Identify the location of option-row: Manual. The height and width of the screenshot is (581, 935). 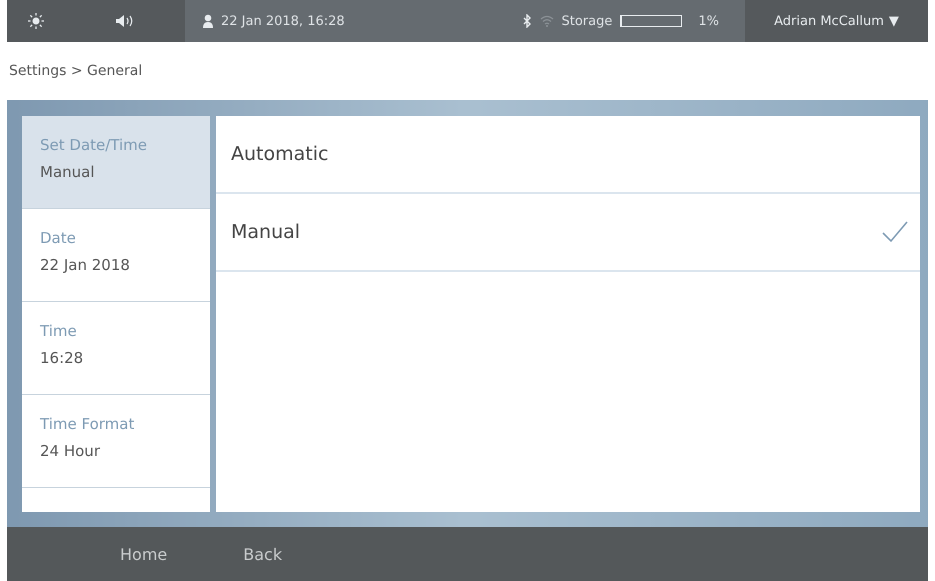
(568, 233).